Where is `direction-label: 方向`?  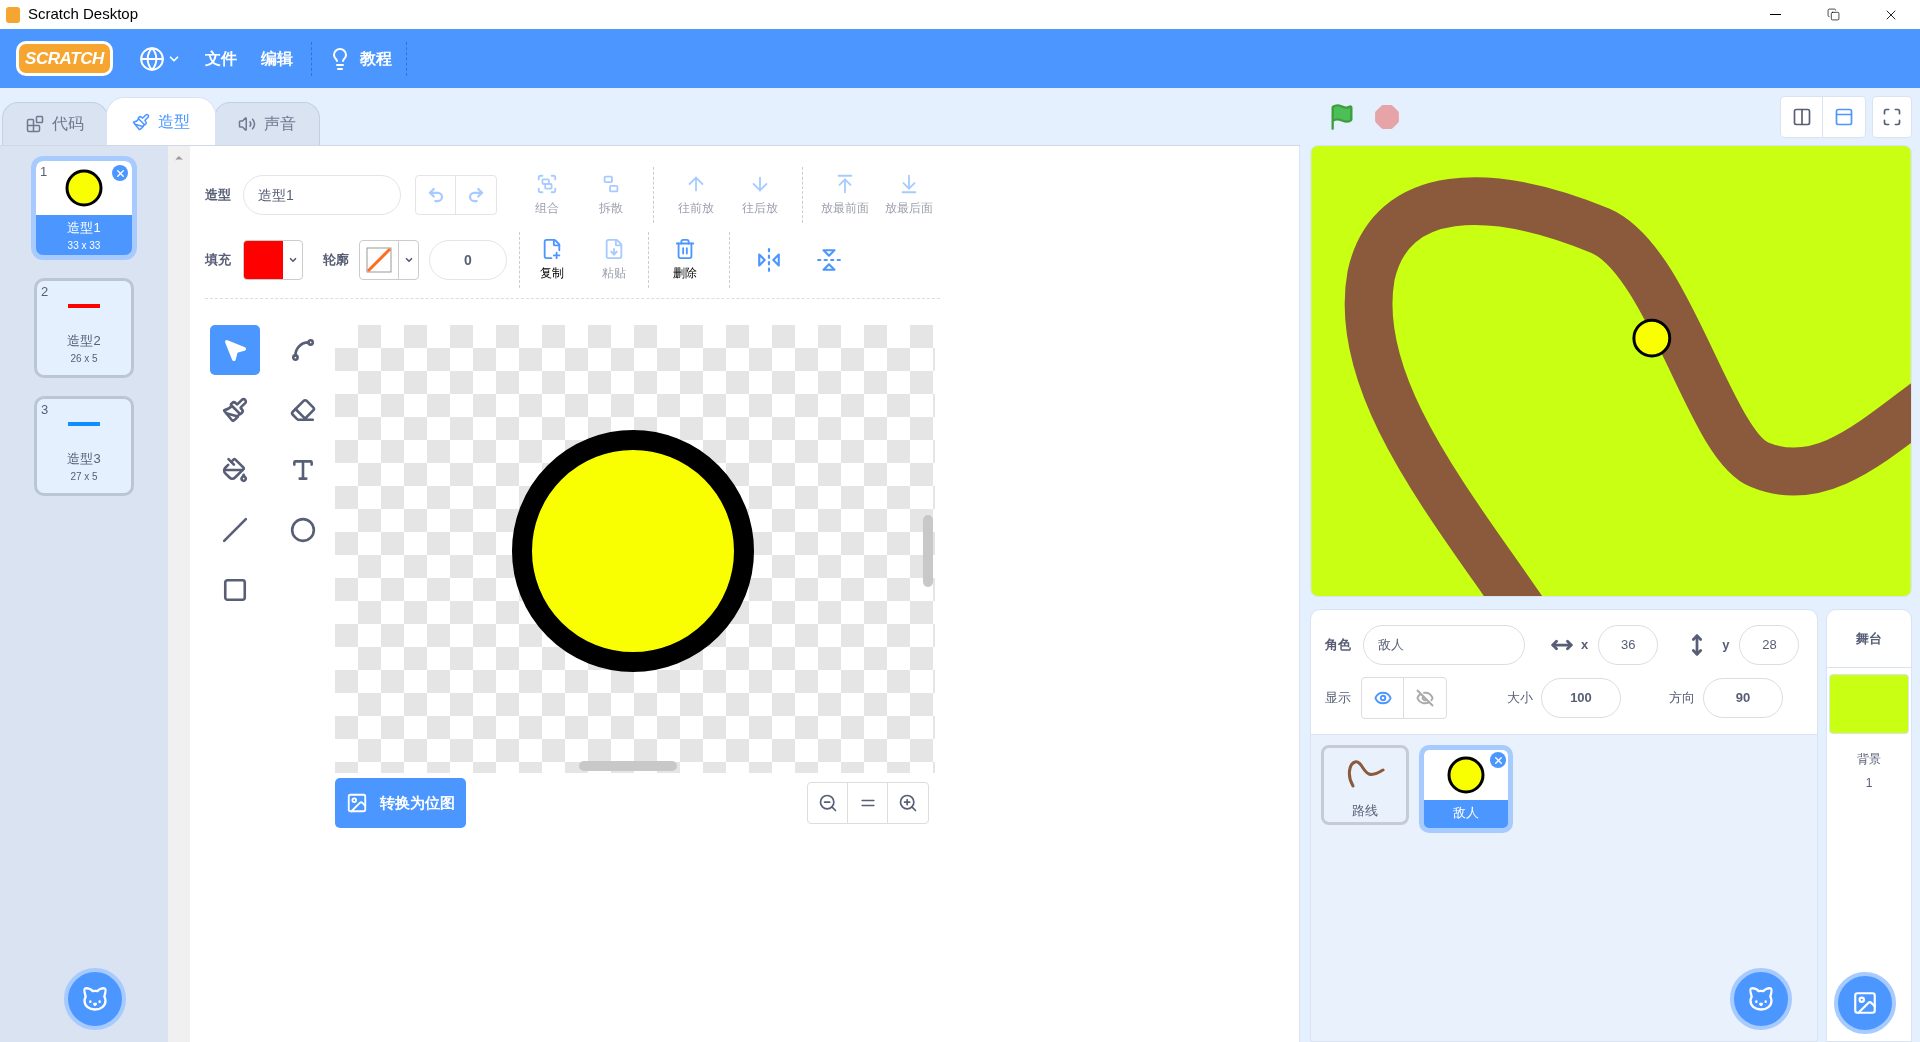
direction-label: 方向 is located at coordinates (1682, 698).